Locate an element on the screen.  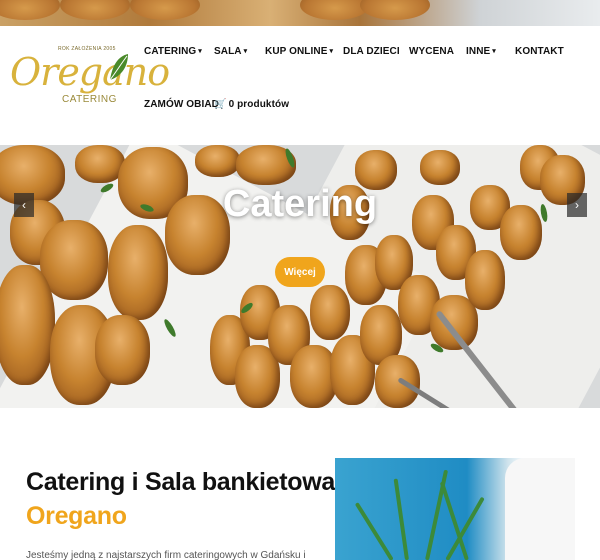
nav-item-catering: CATERING ▾ is located at coordinates (173, 51).